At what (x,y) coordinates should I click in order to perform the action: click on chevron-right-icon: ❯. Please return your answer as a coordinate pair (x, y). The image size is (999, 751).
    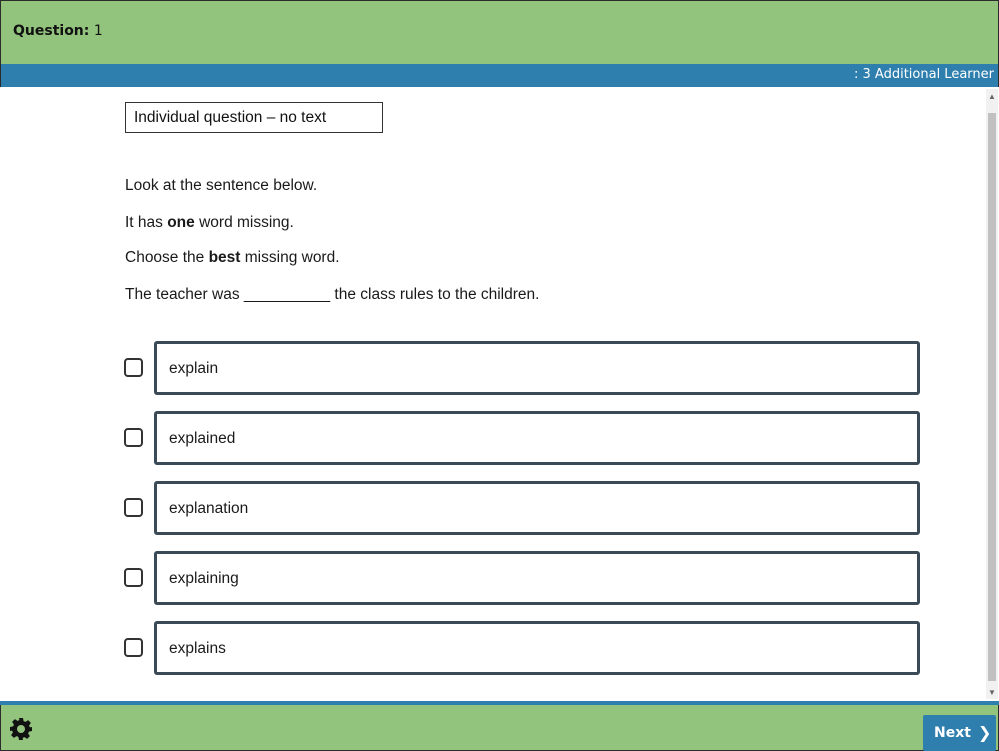
    Looking at the image, I should click on (985, 732).